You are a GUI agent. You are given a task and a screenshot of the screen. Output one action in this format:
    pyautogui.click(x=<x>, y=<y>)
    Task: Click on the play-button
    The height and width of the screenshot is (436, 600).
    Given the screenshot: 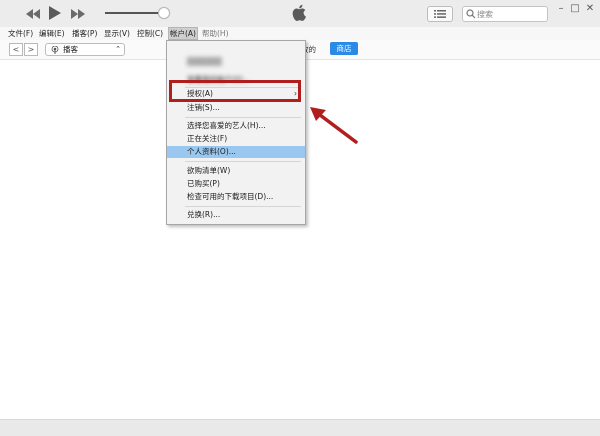 What is the action you would take?
    pyautogui.click(x=55, y=13)
    